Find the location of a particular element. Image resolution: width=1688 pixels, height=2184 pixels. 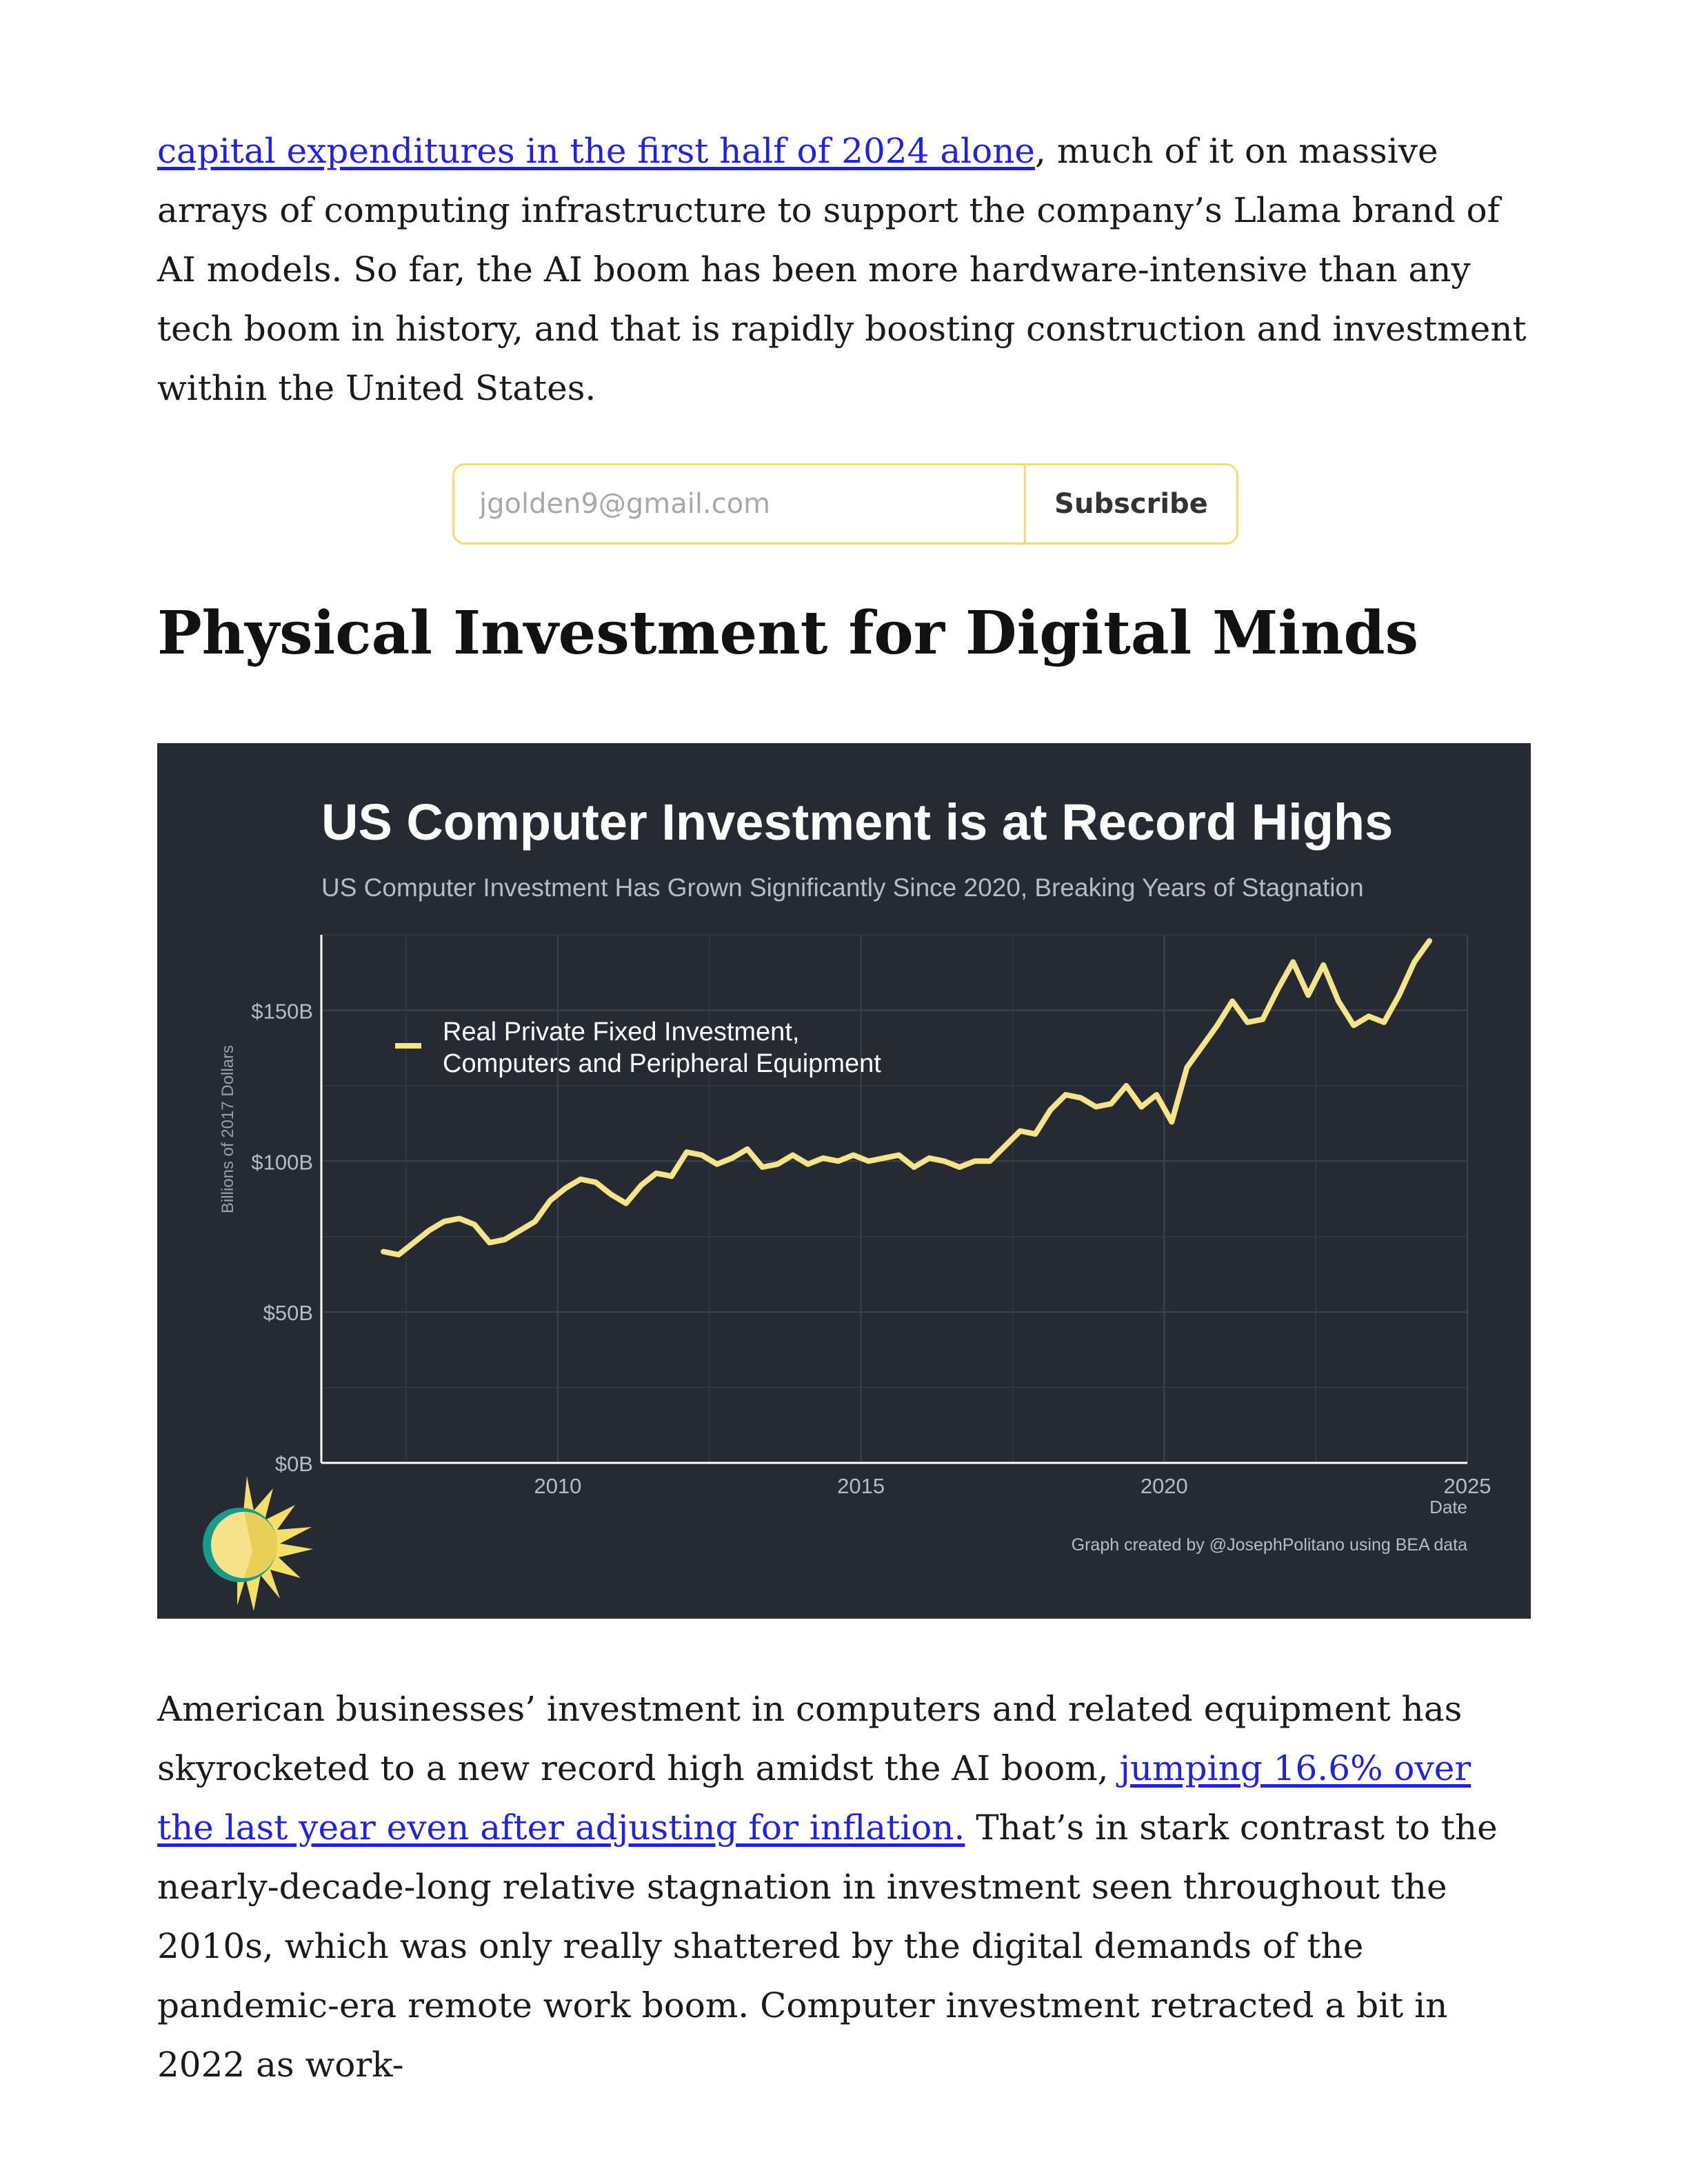

subscribe-form: Subscribe is located at coordinates (845, 504).